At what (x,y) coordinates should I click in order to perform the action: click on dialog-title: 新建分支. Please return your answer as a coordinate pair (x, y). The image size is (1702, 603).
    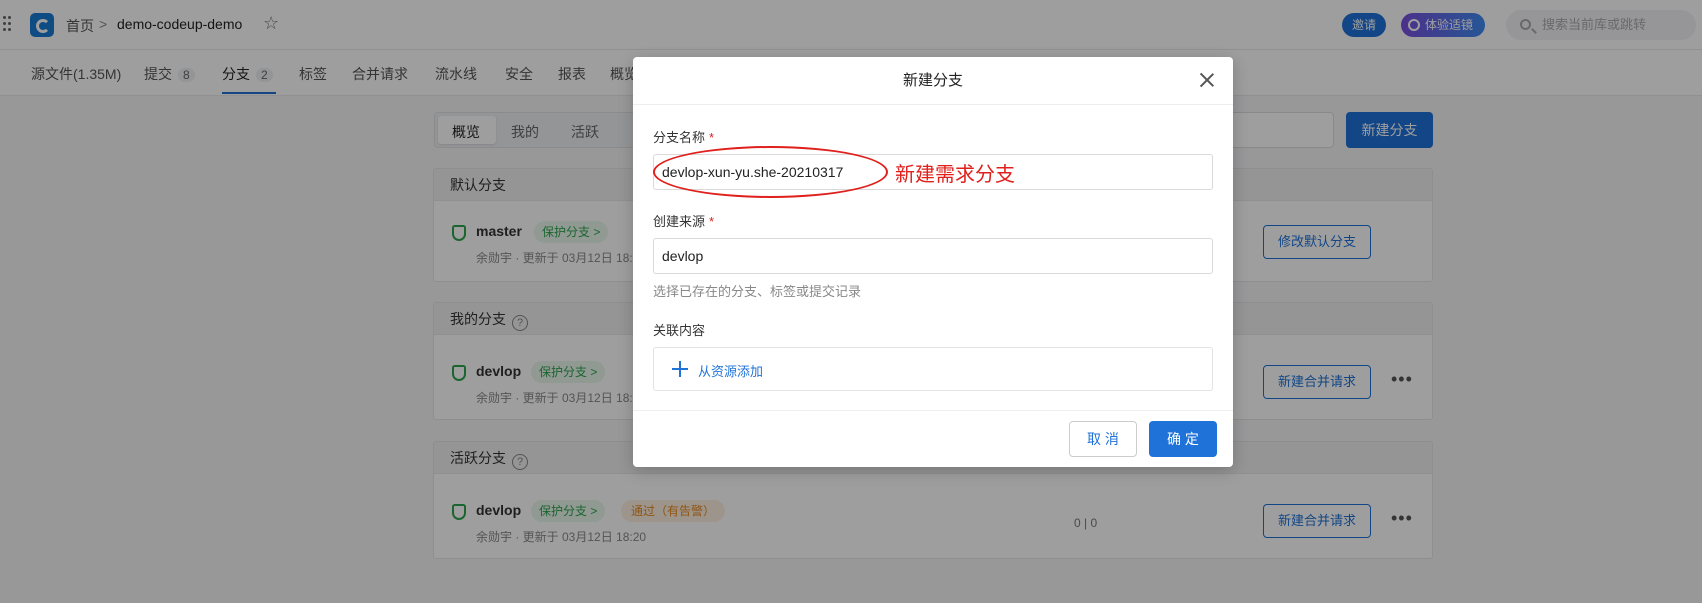
    Looking at the image, I should click on (933, 81).